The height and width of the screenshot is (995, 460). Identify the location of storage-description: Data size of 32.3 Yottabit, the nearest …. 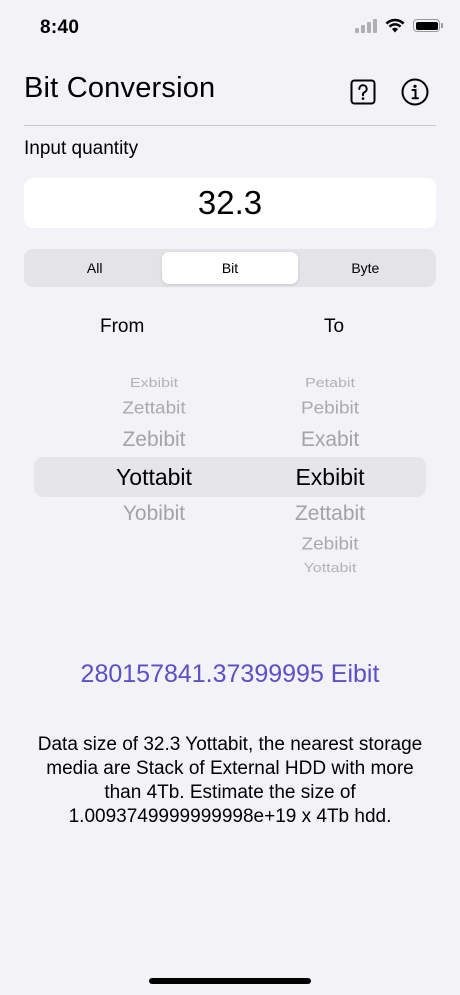
(230, 780).